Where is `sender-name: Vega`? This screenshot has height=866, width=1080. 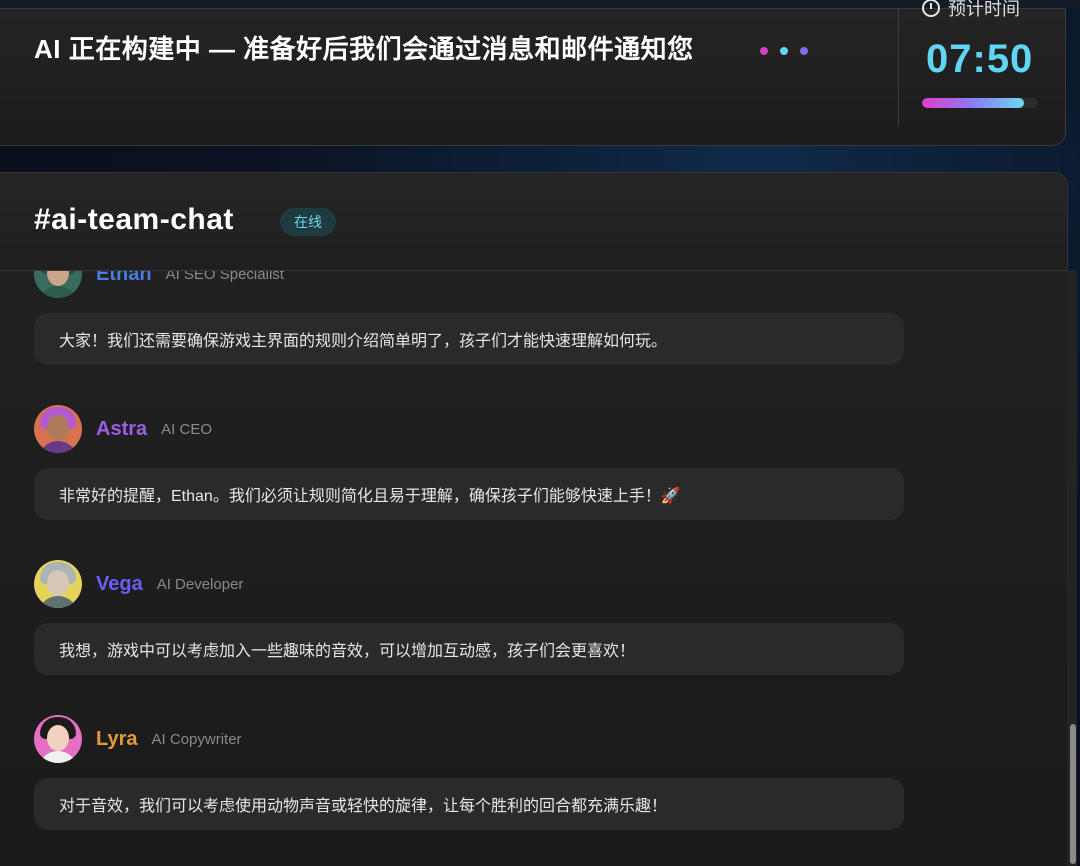 sender-name: Vega is located at coordinates (119, 584).